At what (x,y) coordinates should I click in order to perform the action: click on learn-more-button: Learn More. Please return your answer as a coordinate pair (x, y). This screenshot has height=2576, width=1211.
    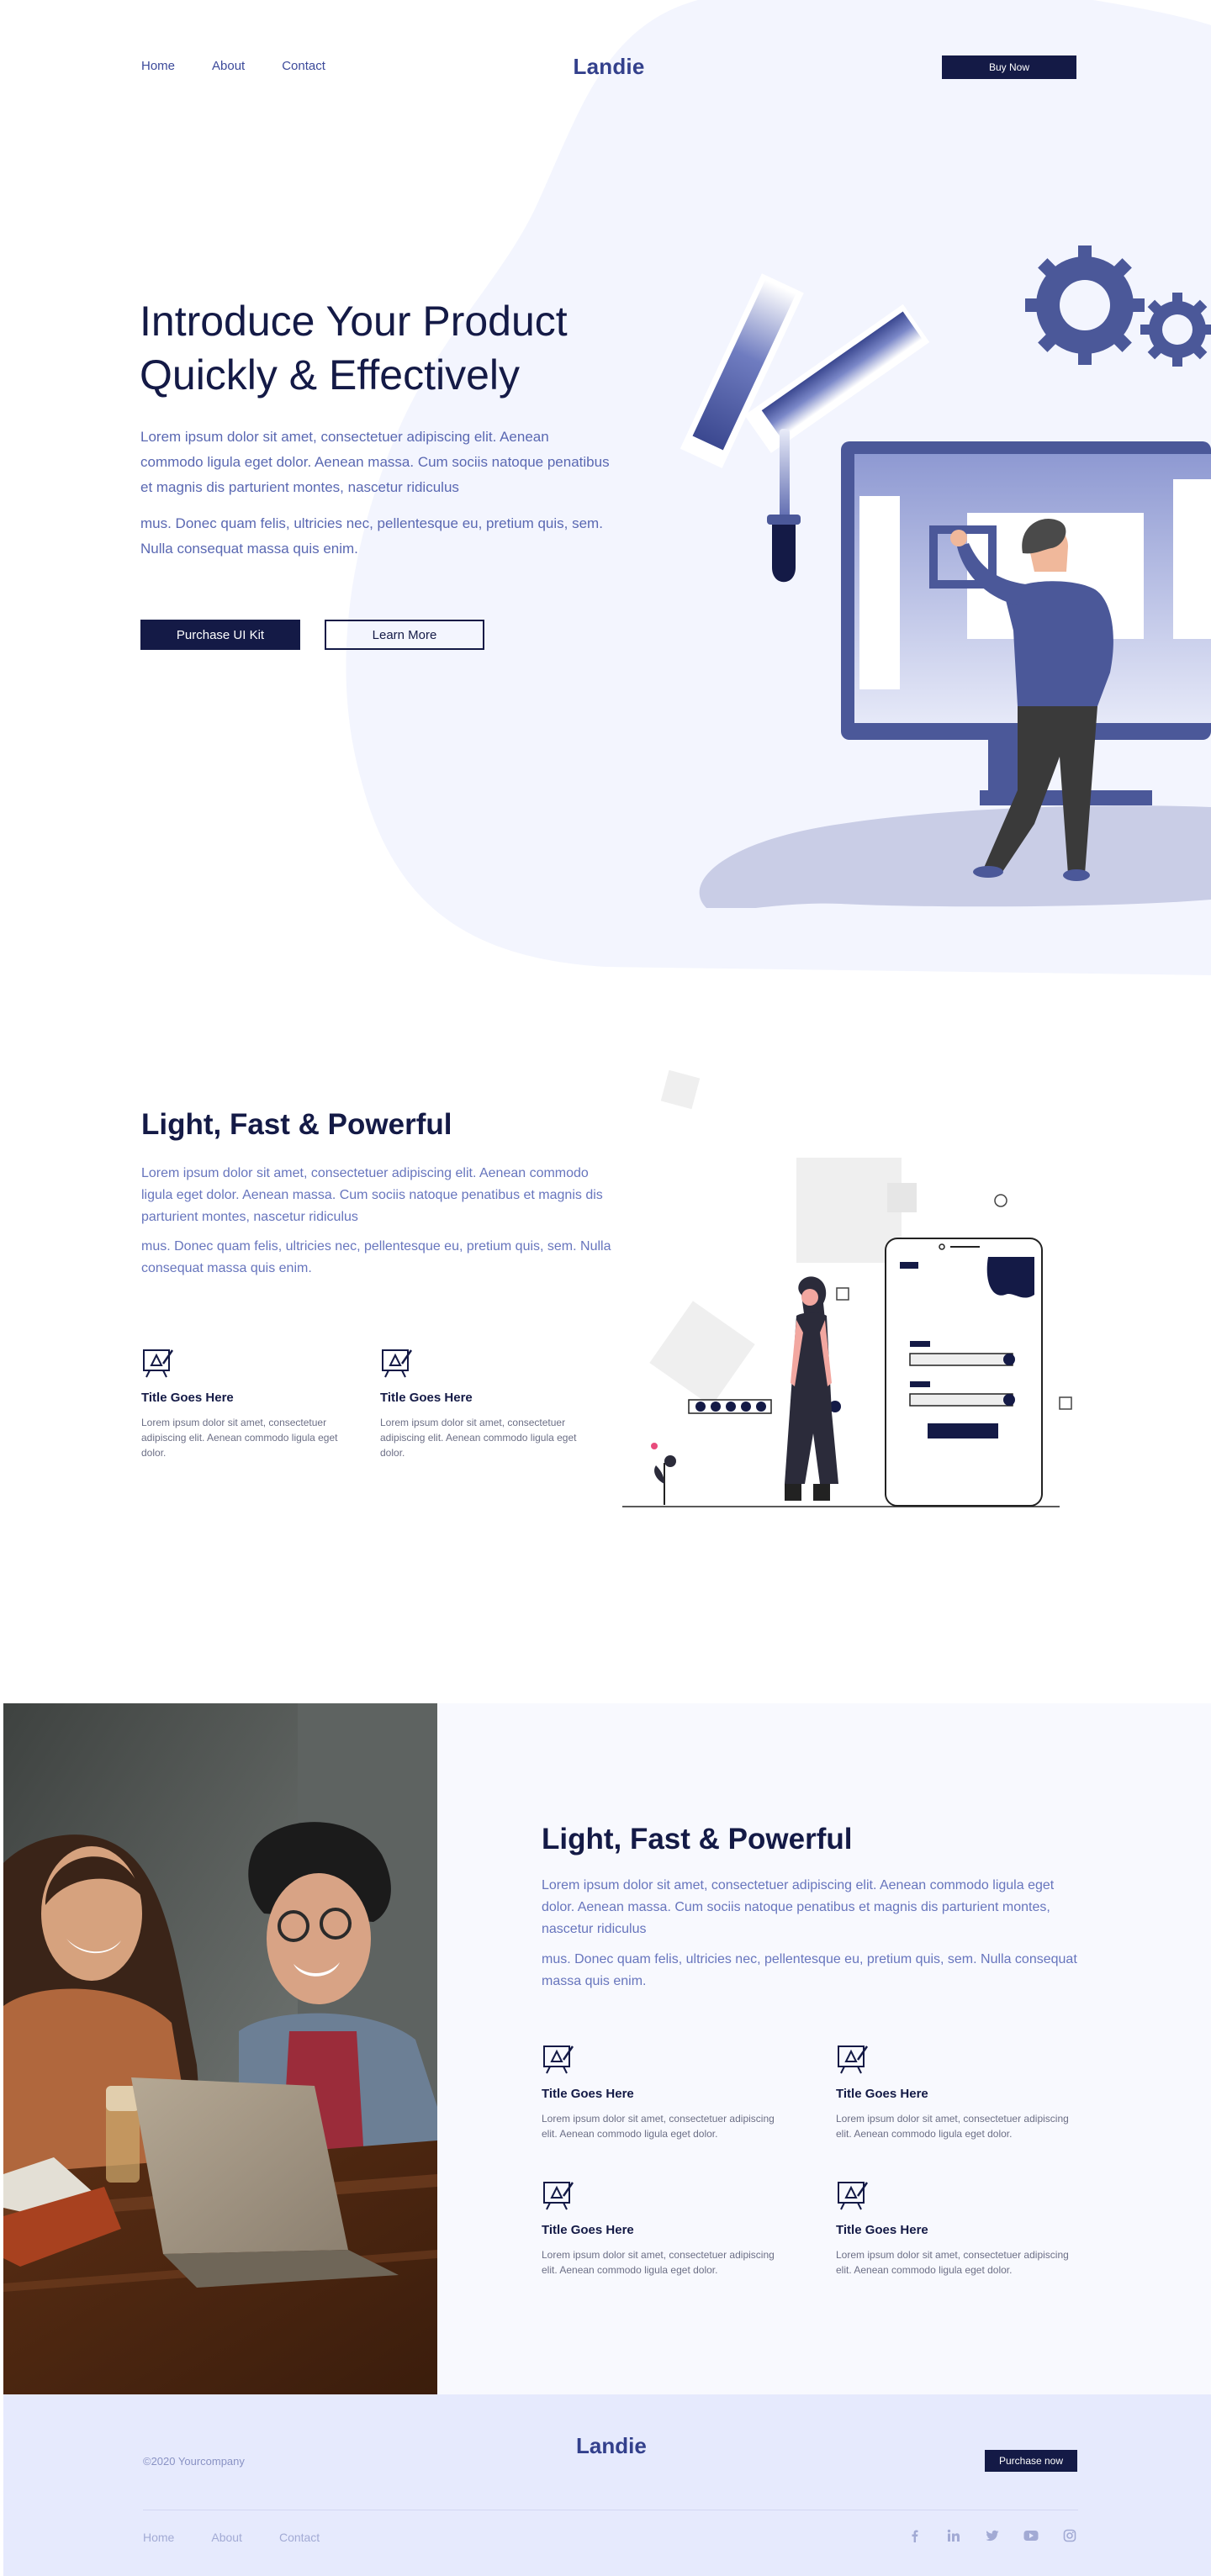
    Looking at the image, I should click on (404, 635).